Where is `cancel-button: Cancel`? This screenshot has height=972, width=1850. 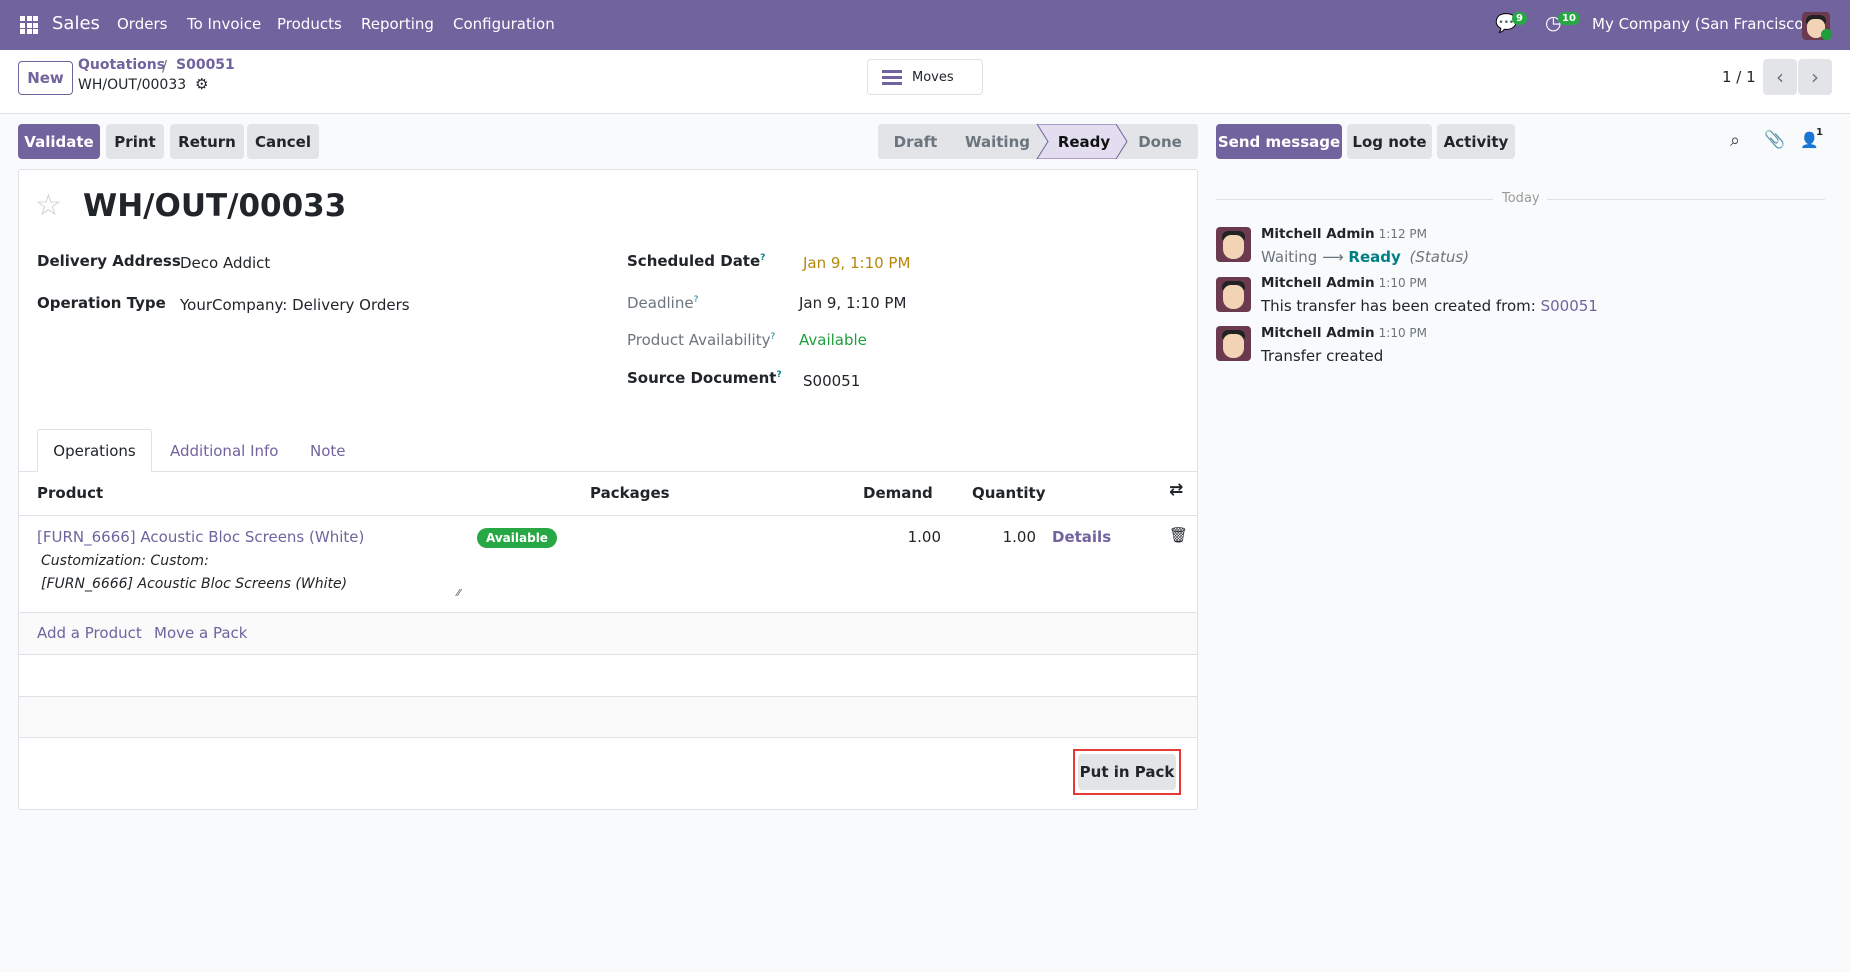 cancel-button: Cancel is located at coordinates (283, 141).